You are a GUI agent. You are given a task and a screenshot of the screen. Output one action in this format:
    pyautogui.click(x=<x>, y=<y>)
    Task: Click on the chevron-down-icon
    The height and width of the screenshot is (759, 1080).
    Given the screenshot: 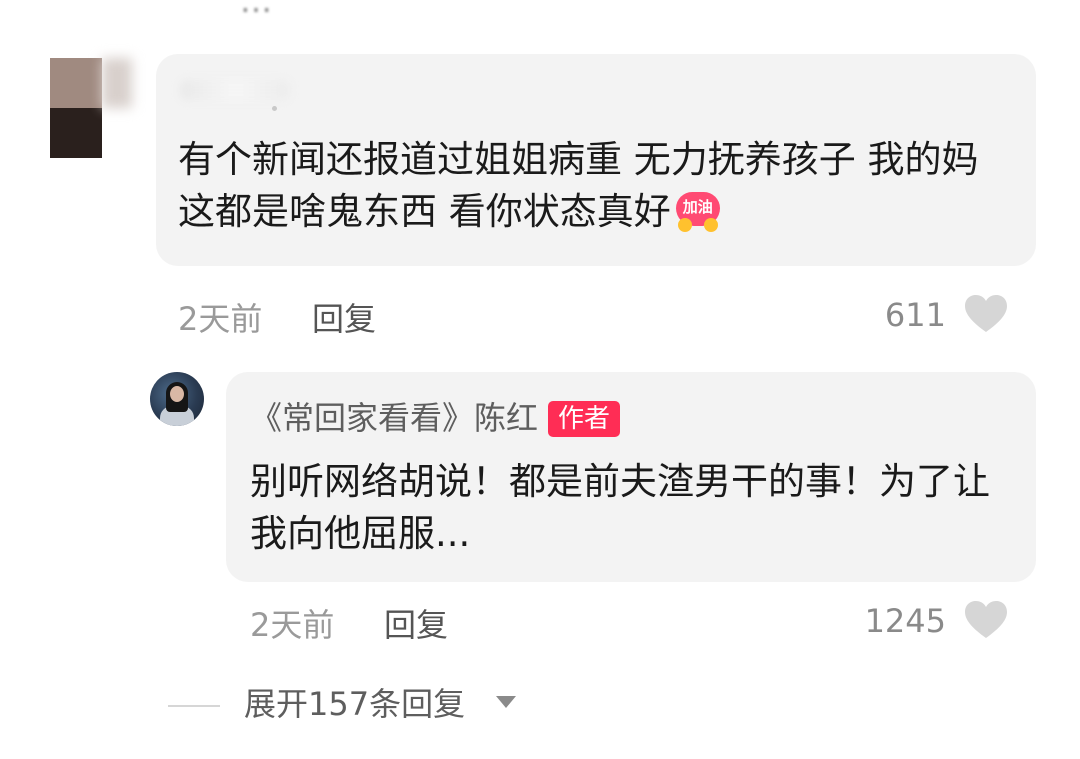 What is the action you would take?
    pyautogui.click(x=506, y=702)
    